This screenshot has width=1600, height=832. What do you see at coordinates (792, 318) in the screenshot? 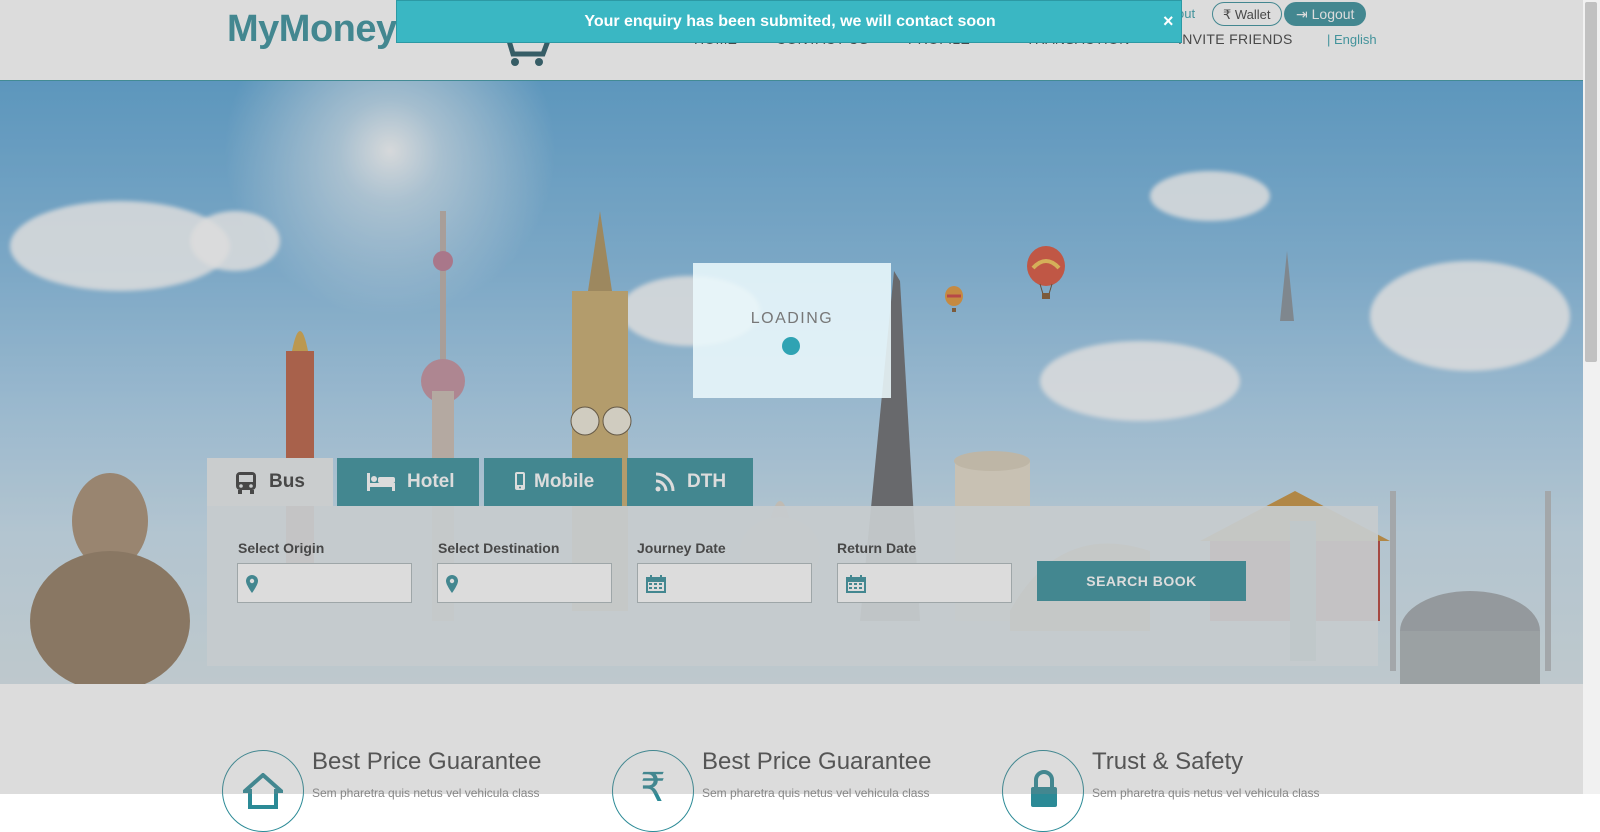
I see `loading-label: LOADING` at bounding box center [792, 318].